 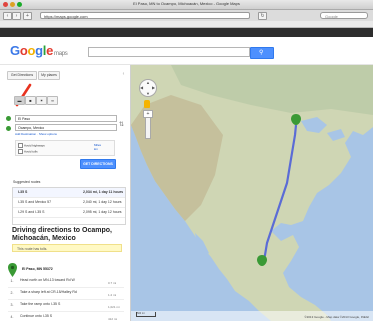 I want to click on browser-toolbar: ‹ › + https://maps.google.com ↻ Google, so click(x=186, y=15).